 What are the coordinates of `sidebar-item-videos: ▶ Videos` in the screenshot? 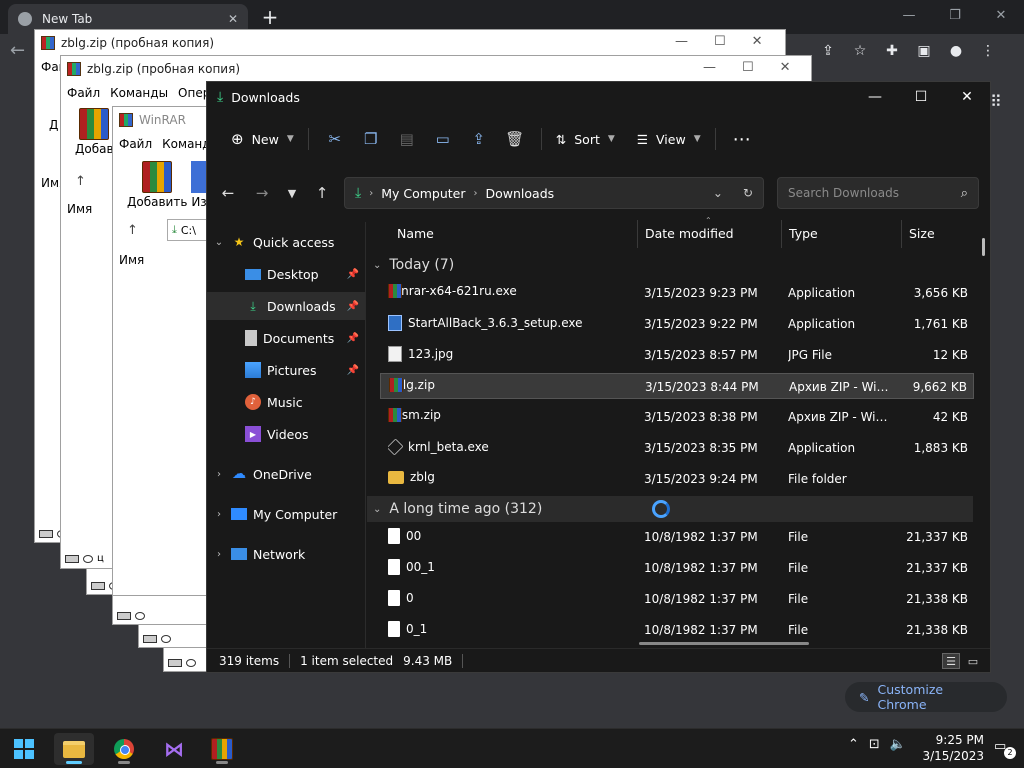 It's located at (286, 434).